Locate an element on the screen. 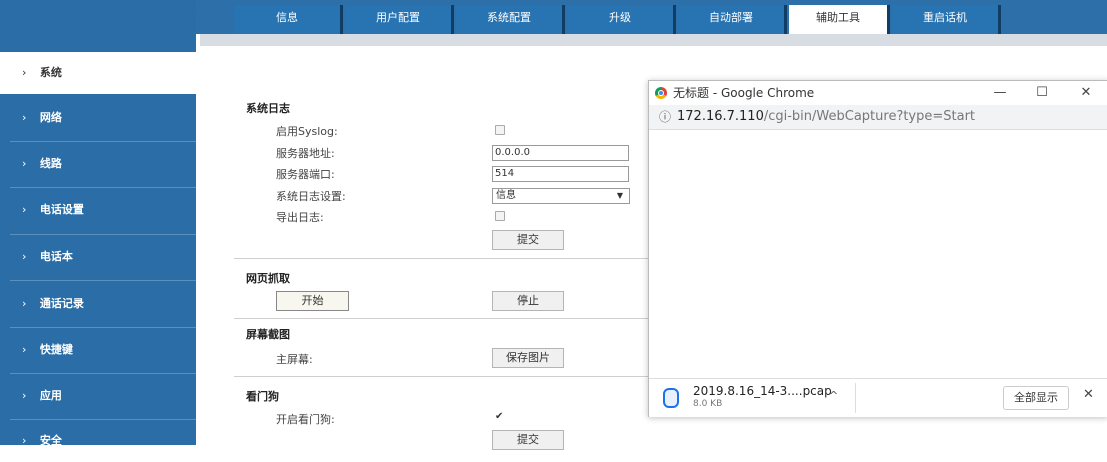  tab-auto-provision: 自动部署 is located at coordinates (732, 19).